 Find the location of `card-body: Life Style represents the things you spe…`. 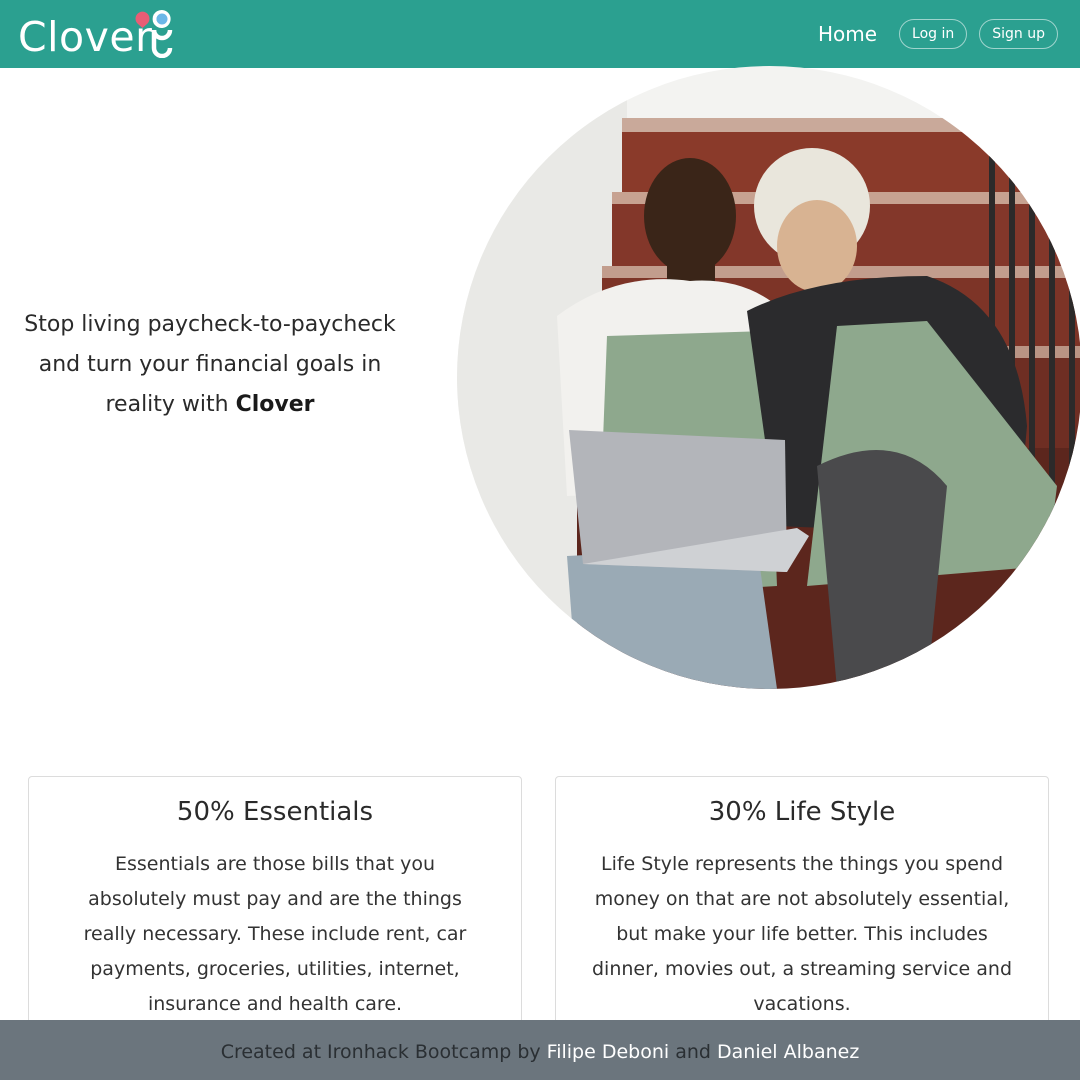

card-body: Life Style represents the things you spe… is located at coordinates (802, 934).